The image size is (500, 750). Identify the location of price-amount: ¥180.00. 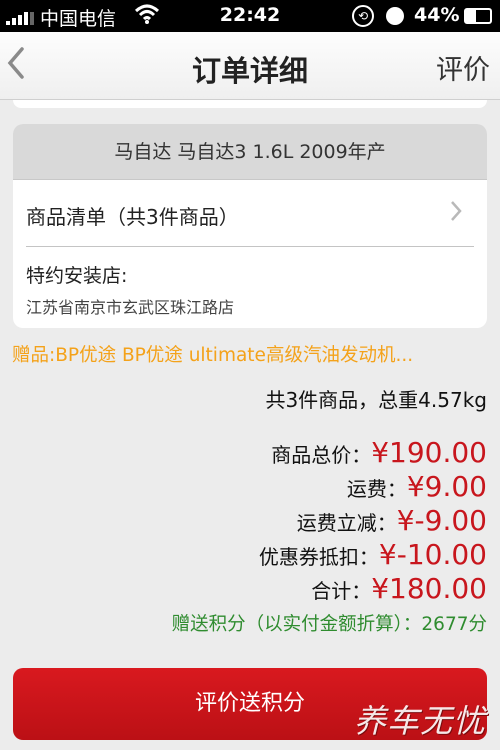
(429, 588).